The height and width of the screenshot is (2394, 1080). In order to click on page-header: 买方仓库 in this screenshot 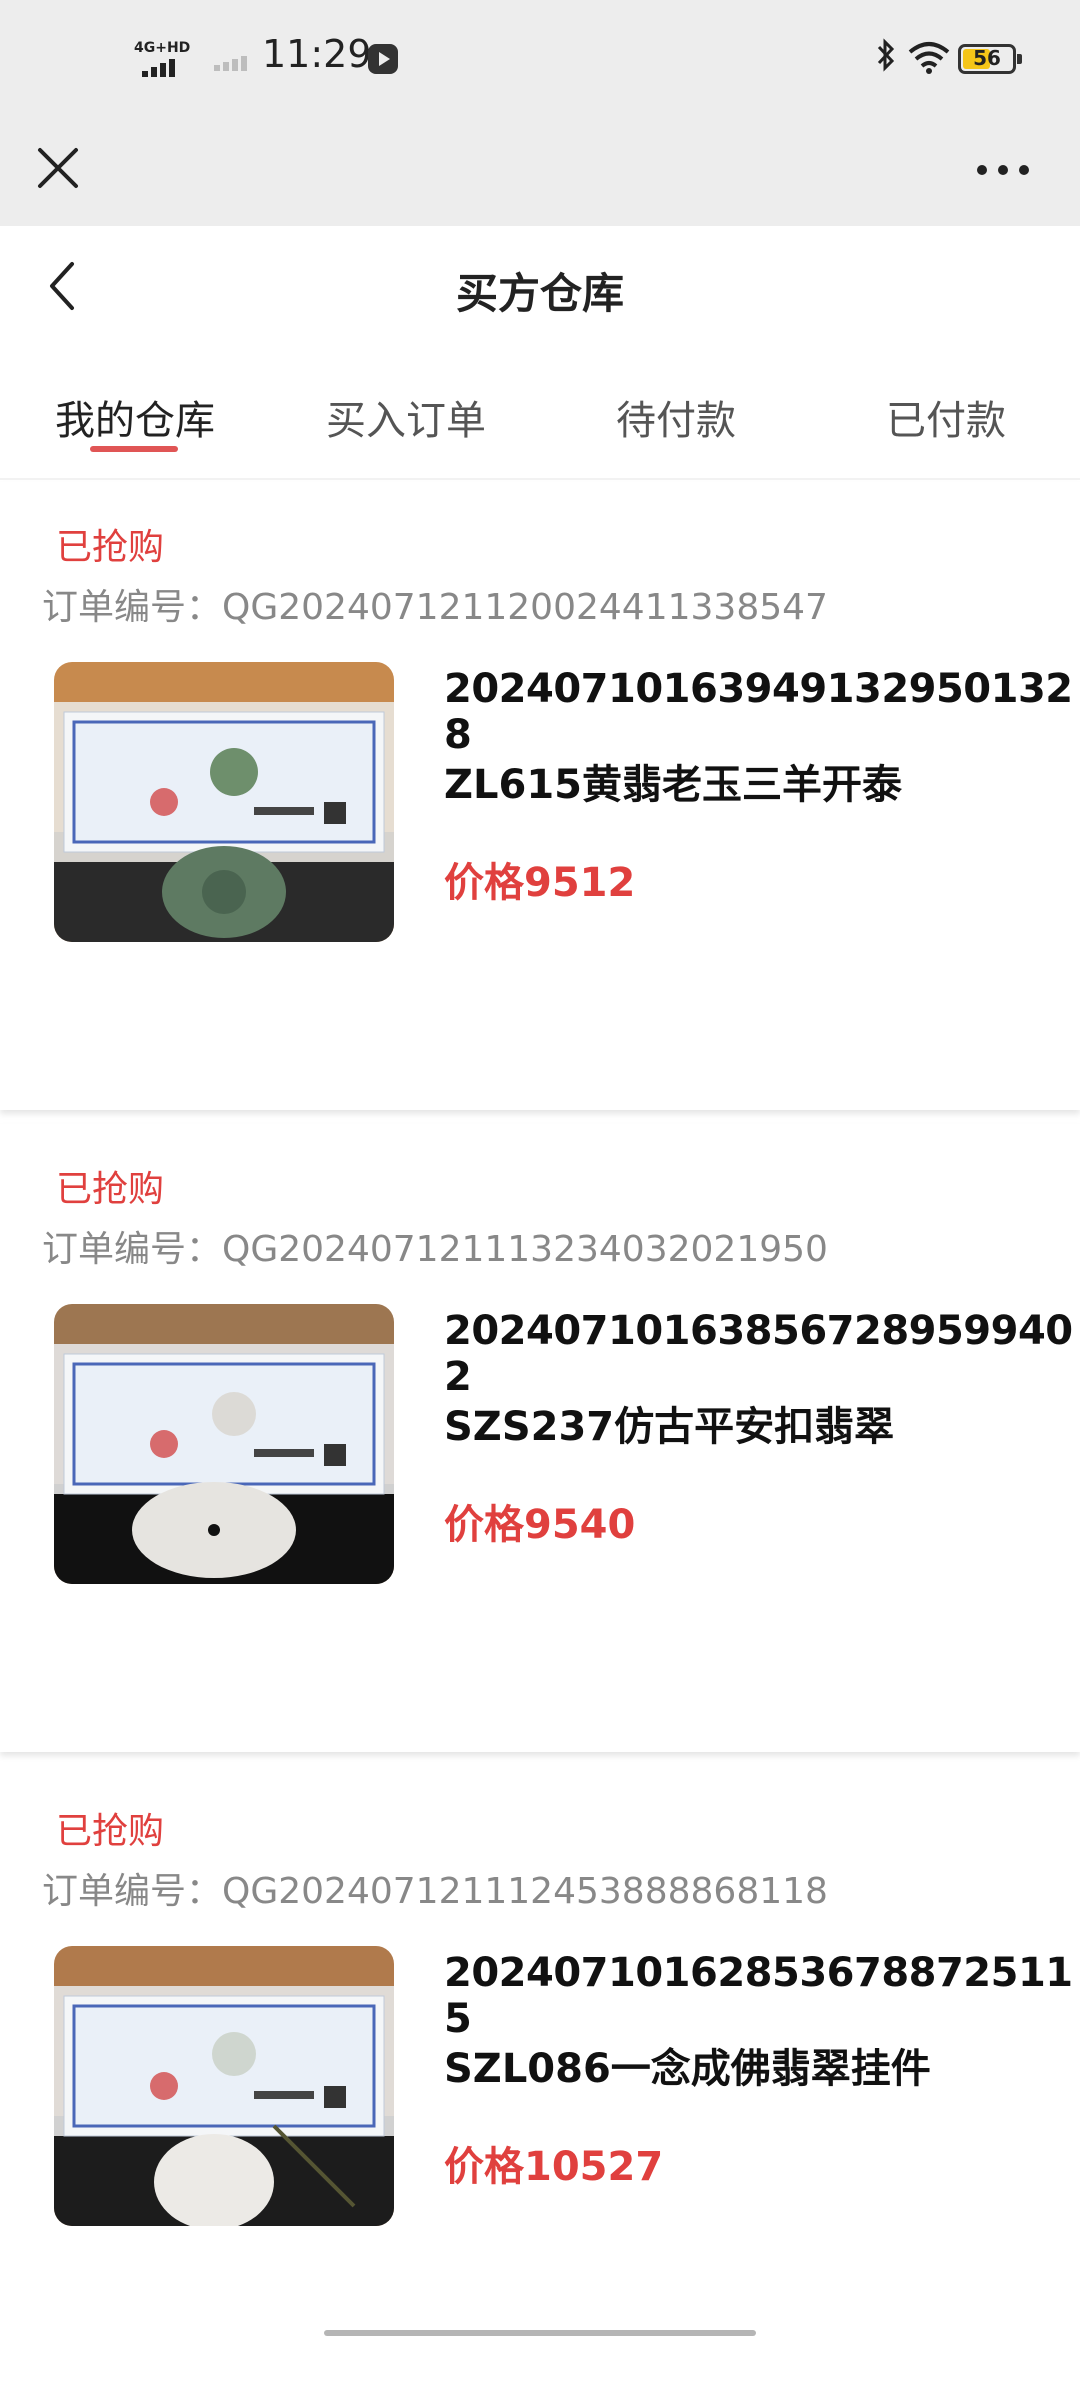, I will do `click(540, 286)`.